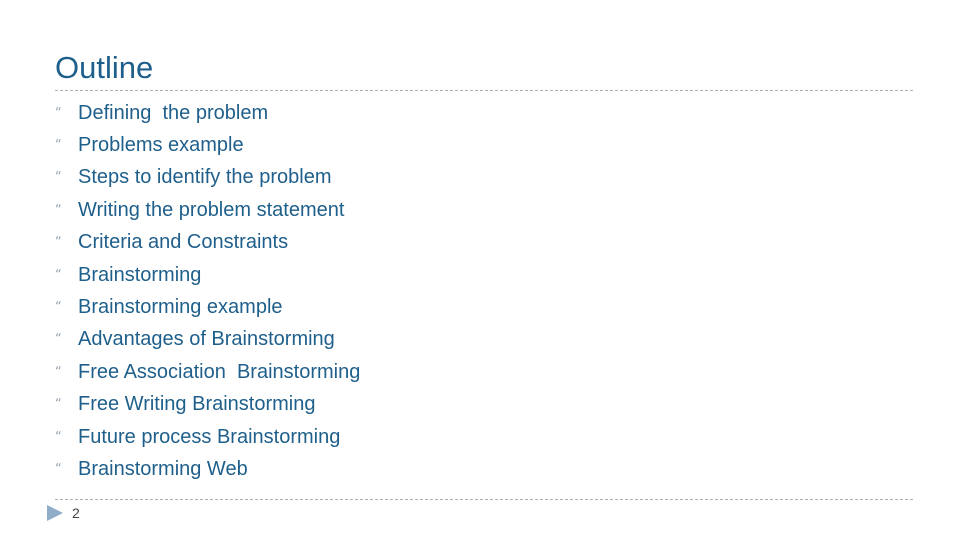 The width and height of the screenshot is (960, 540). Describe the element at coordinates (140, 274) in the screenshot. I see `list-item-label: Brainstorming` at that location.